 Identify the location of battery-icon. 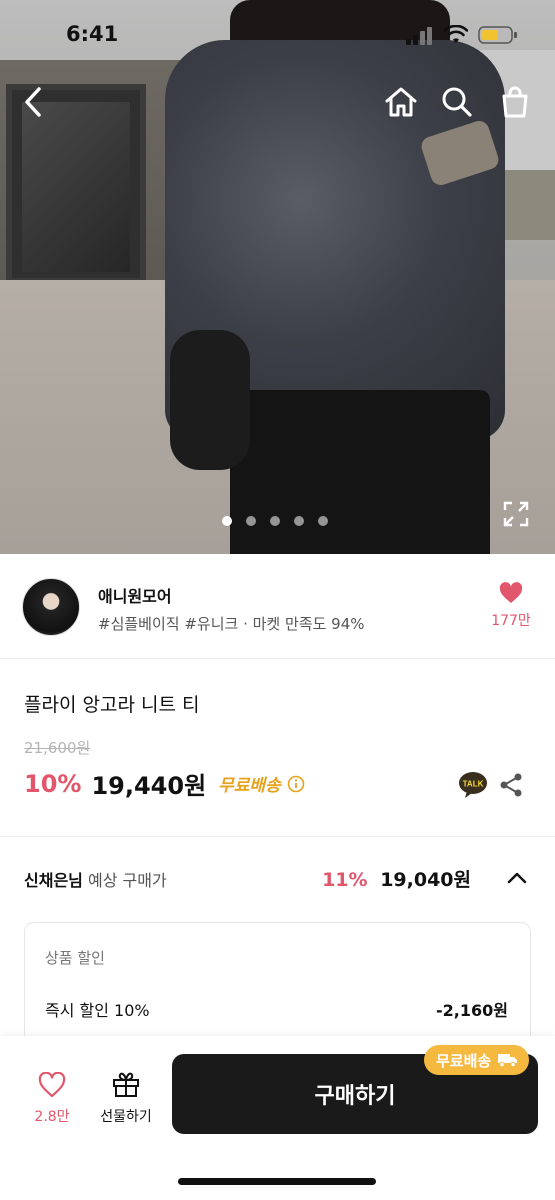
(497, 35).